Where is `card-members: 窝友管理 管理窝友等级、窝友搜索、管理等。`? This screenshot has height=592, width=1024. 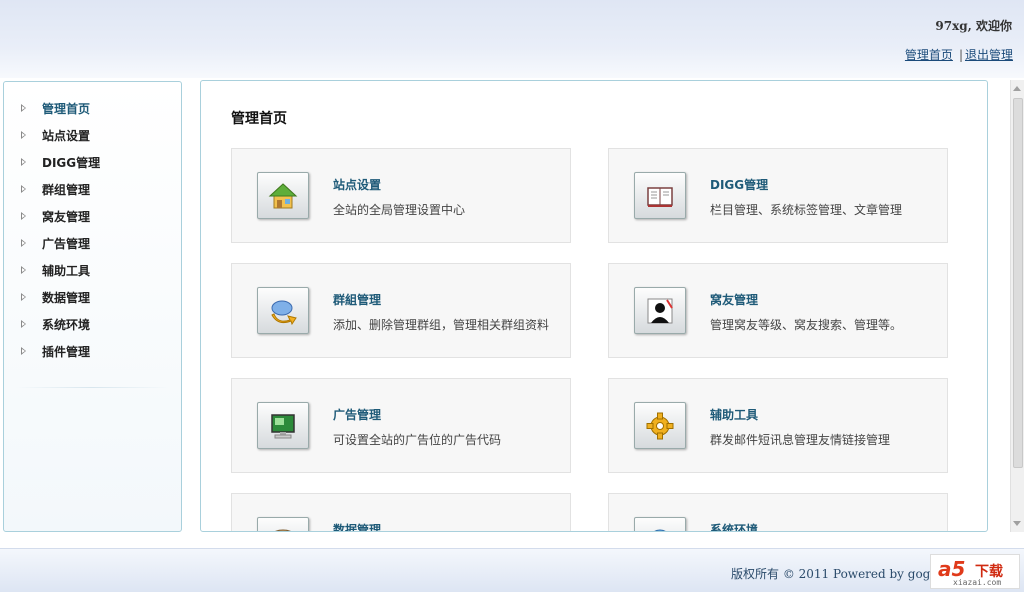
card-members: 窝友管理 管理窝友等级、窝友搜索、管理等。 is located at coordinates (778, 310).